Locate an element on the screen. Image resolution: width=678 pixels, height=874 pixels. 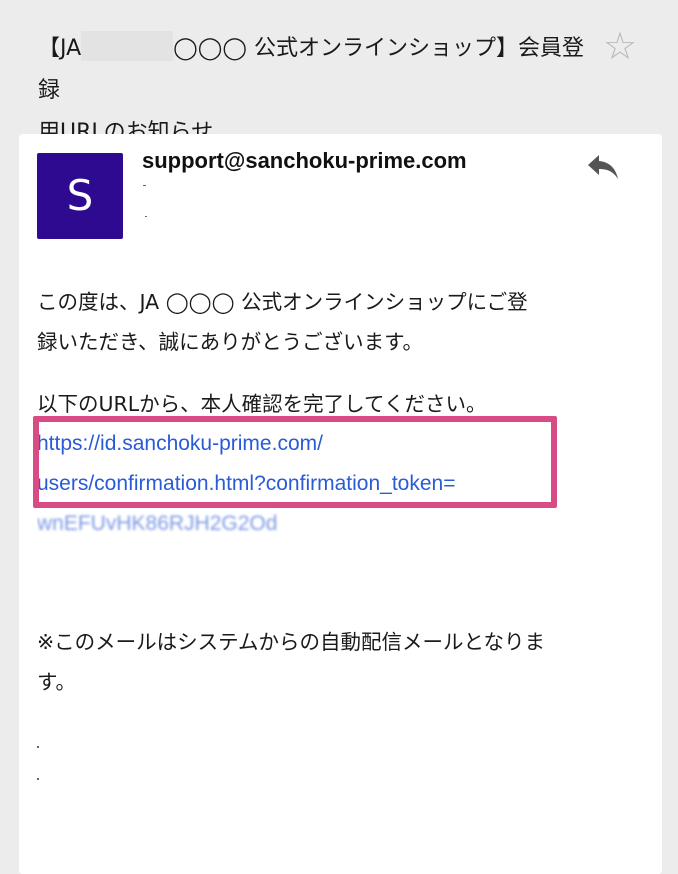
body-paragraph-2: 以下のURLから、本人確認を完了してください。 is located at coordinates (262, 404).